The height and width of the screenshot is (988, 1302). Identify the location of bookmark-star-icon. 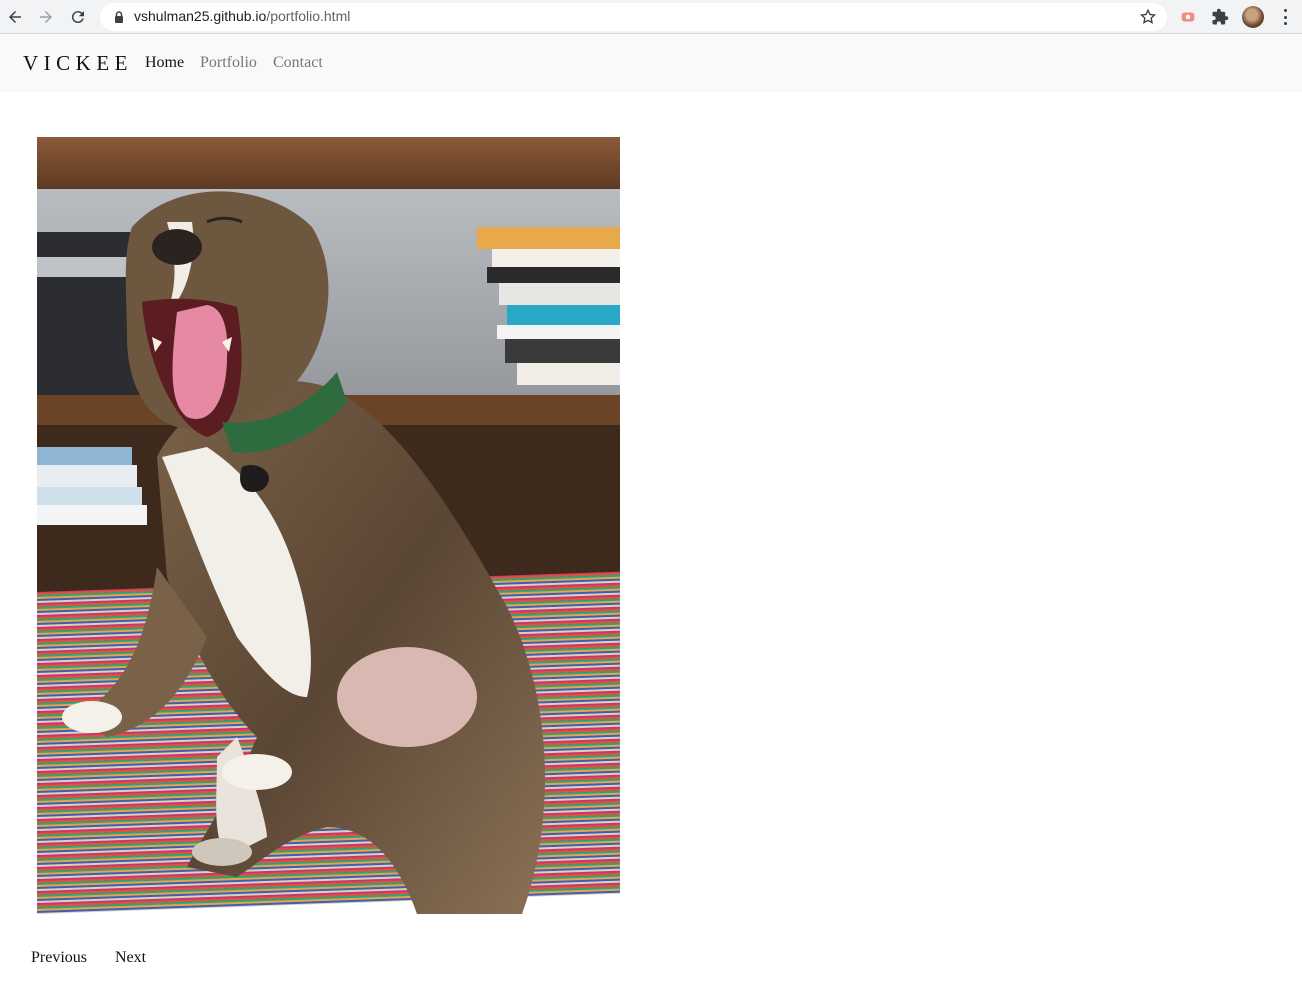
(1148, 17).